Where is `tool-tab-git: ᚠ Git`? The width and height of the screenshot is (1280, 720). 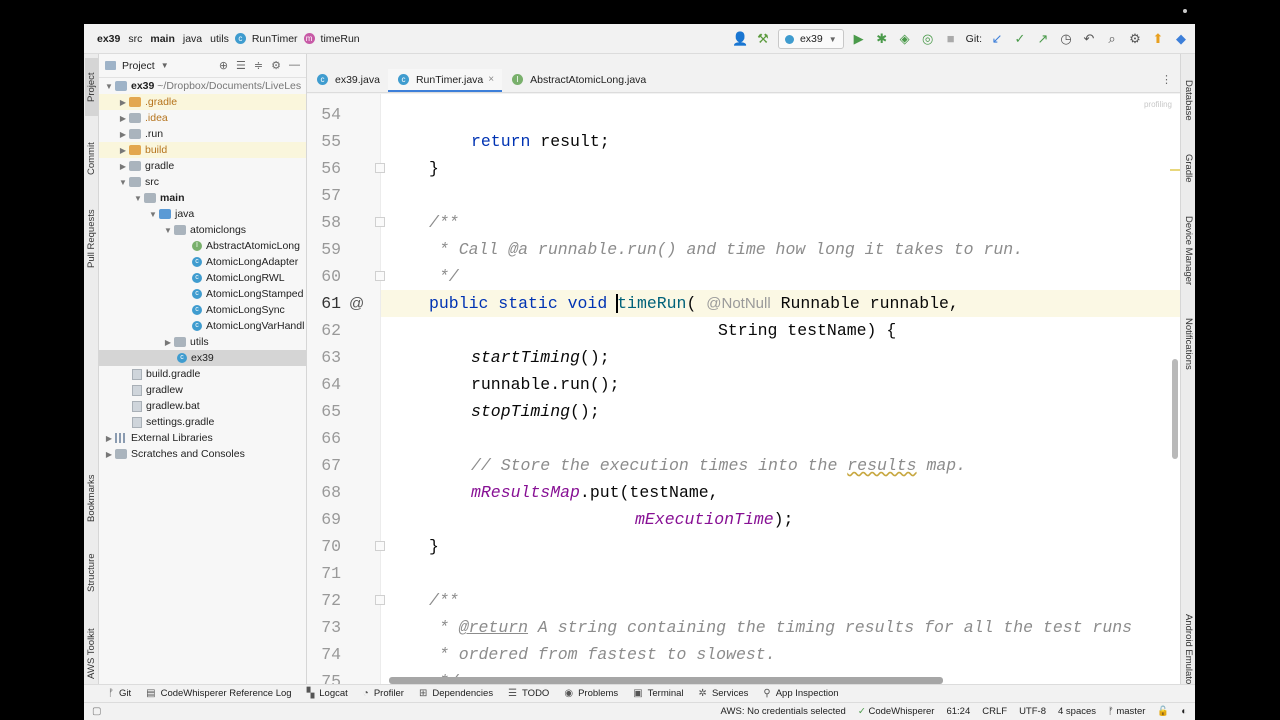
tool-tab-git: ᚠ Git is located at coordinates (119, 693).